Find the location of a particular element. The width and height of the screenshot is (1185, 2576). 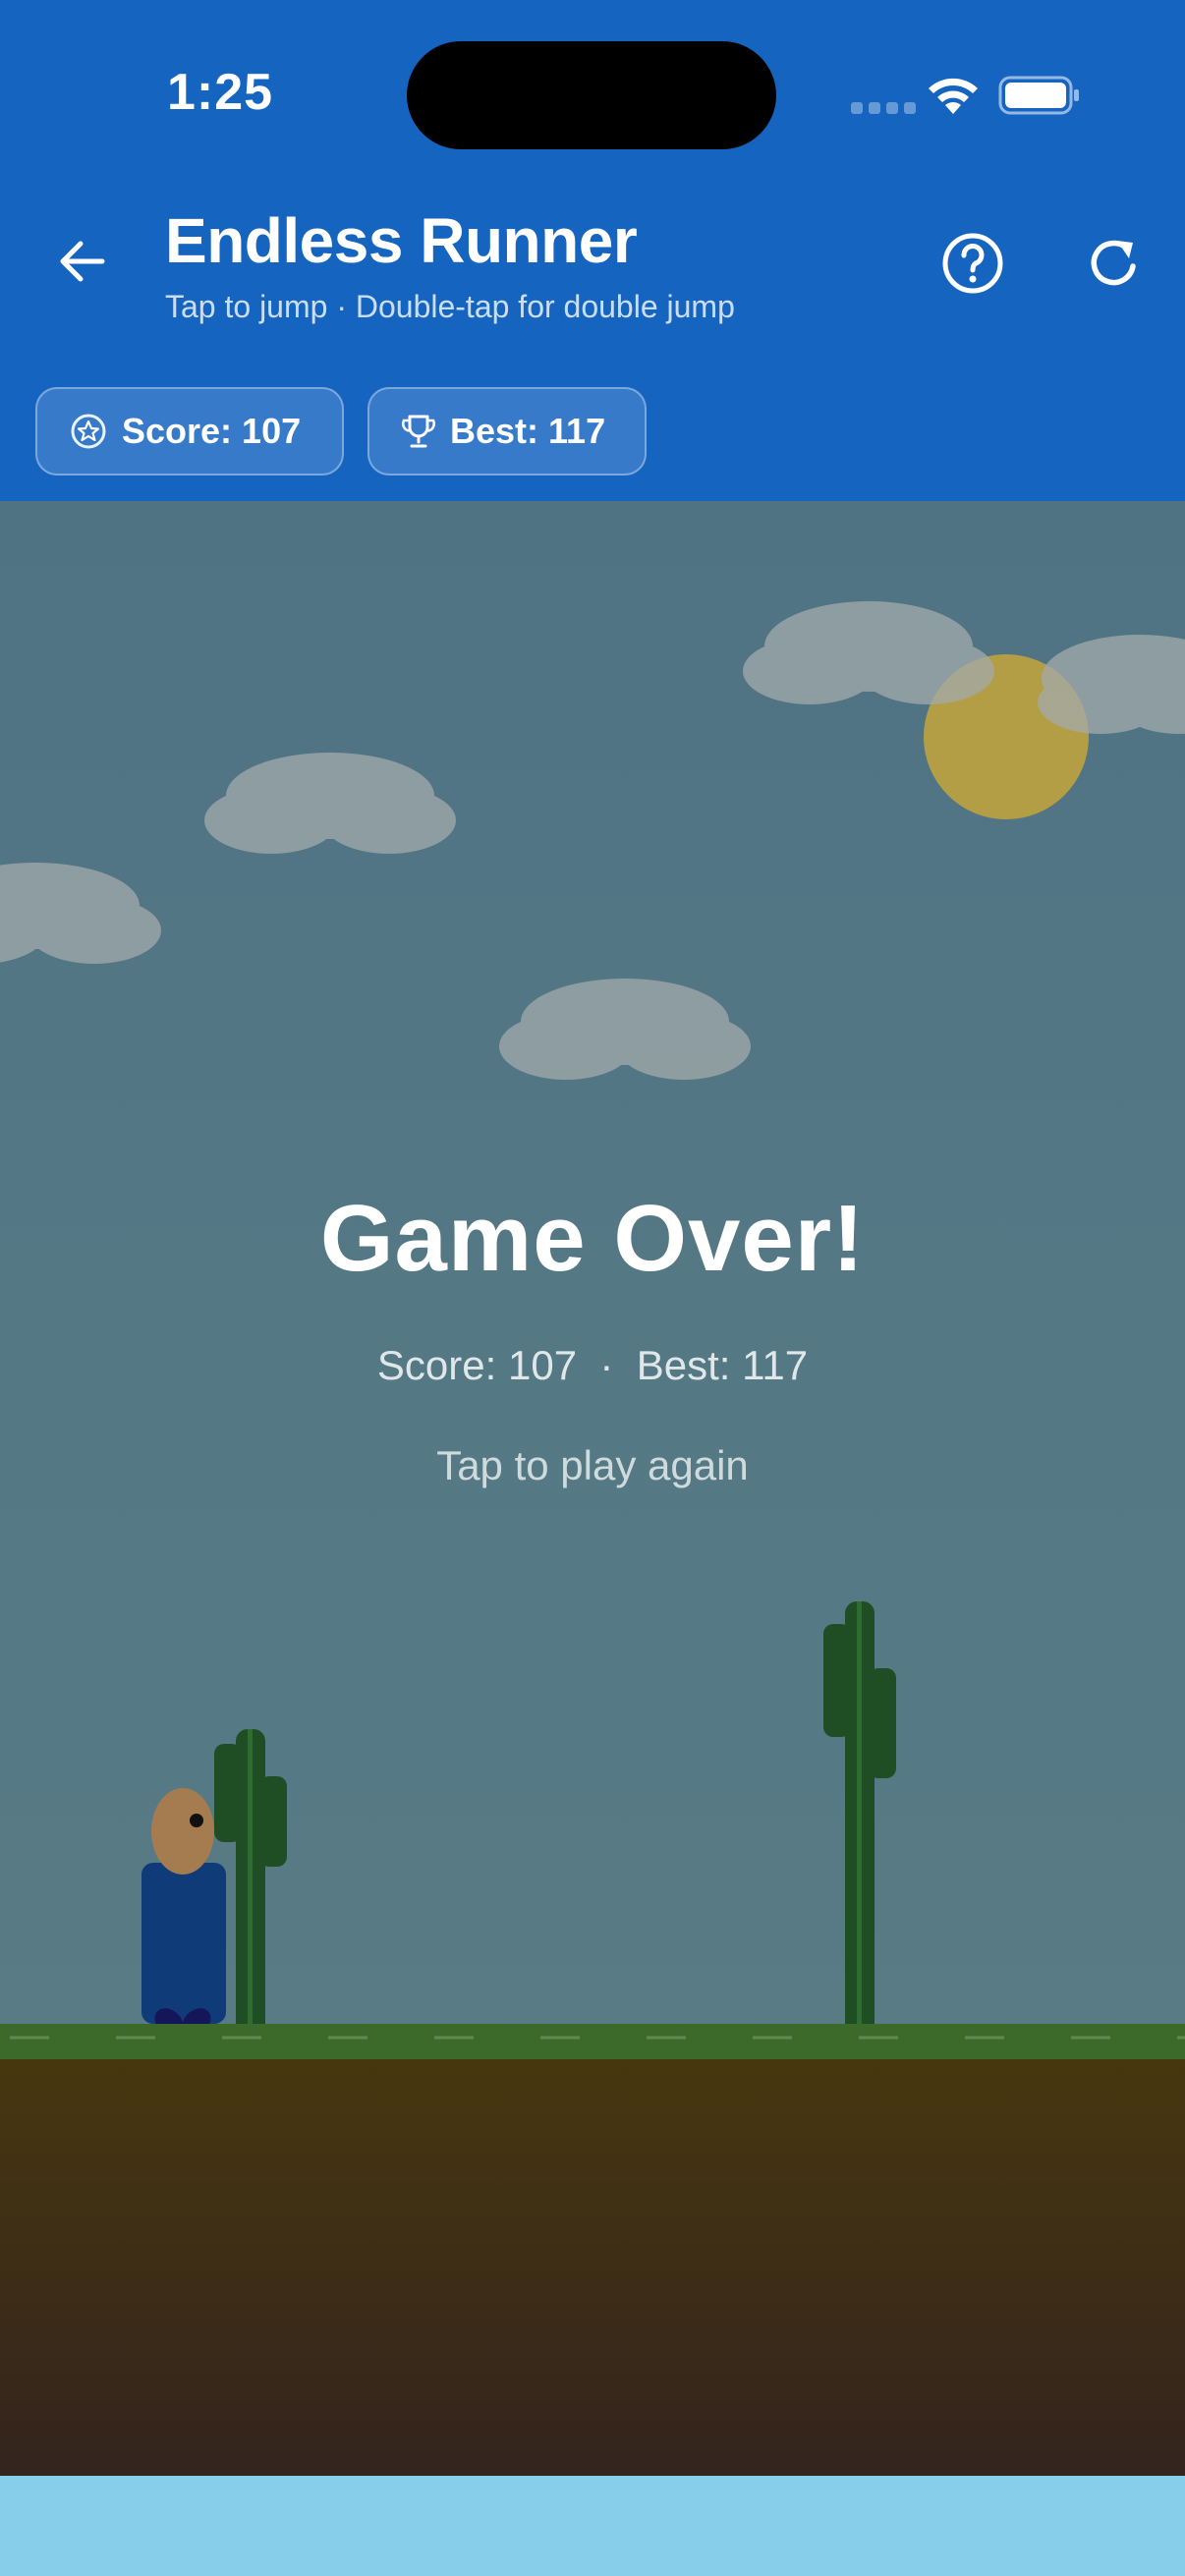

battery-icon is located at coordinates (1038, 95).